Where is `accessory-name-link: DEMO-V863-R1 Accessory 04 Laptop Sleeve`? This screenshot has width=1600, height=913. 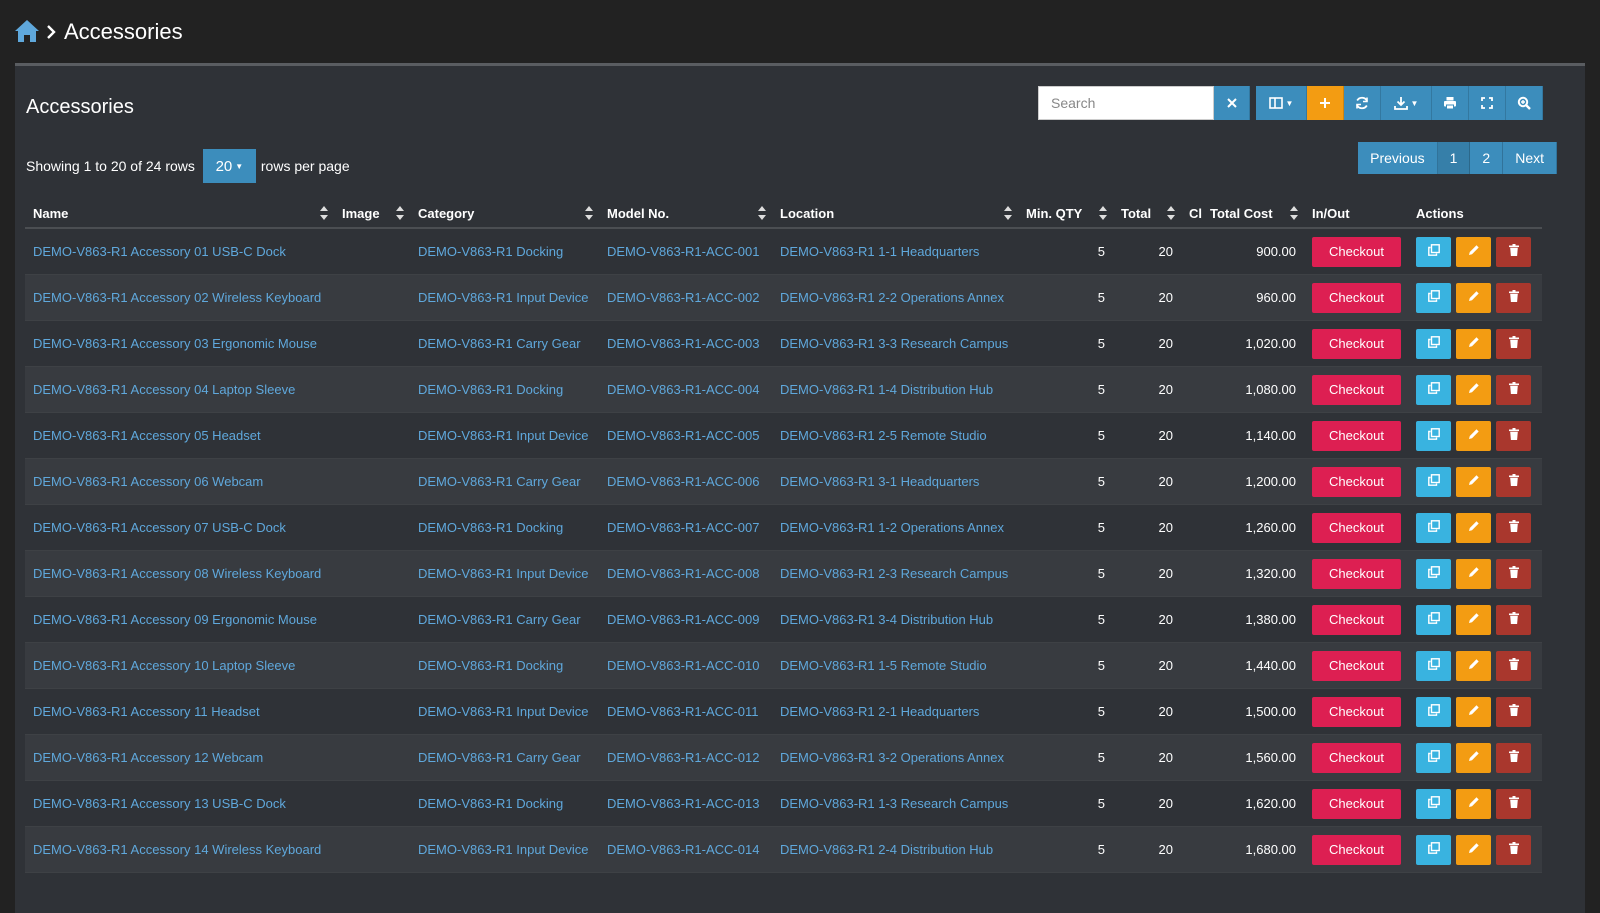 accessory-name-link: DEMO-V863-R1 Accessory 04 Laptop Sleeve is located at coordinates (179, 389).